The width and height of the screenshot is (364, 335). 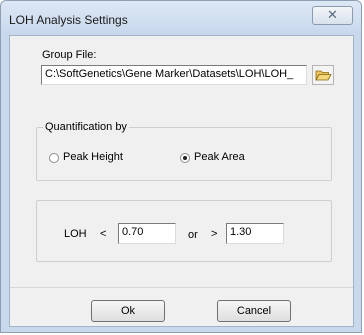 I want to click on dialog-title: LOH Analysis Settings, so click(x=68, y=20).